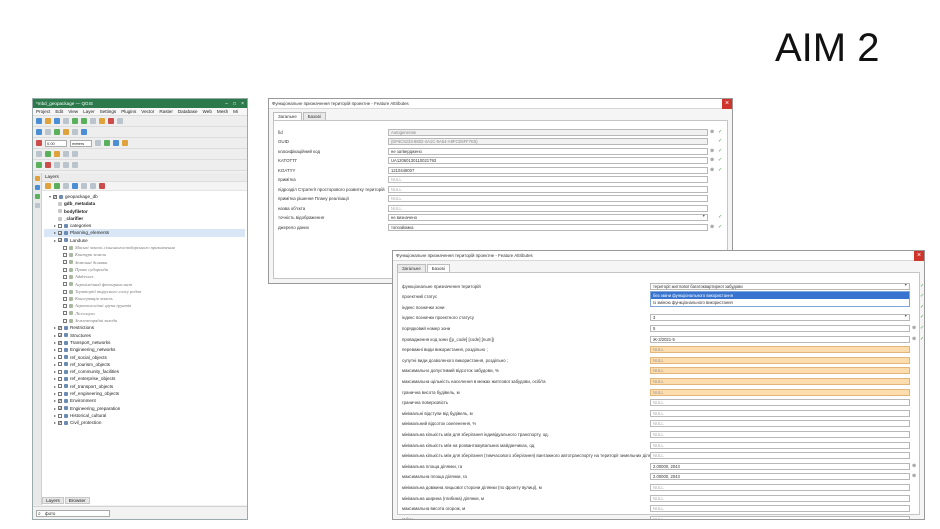 The image size is (940, 529). Describe the element at coordinates (144, 342) in the screenshot. I see `layer-tree-item: ▸Transport_networks` at that location.